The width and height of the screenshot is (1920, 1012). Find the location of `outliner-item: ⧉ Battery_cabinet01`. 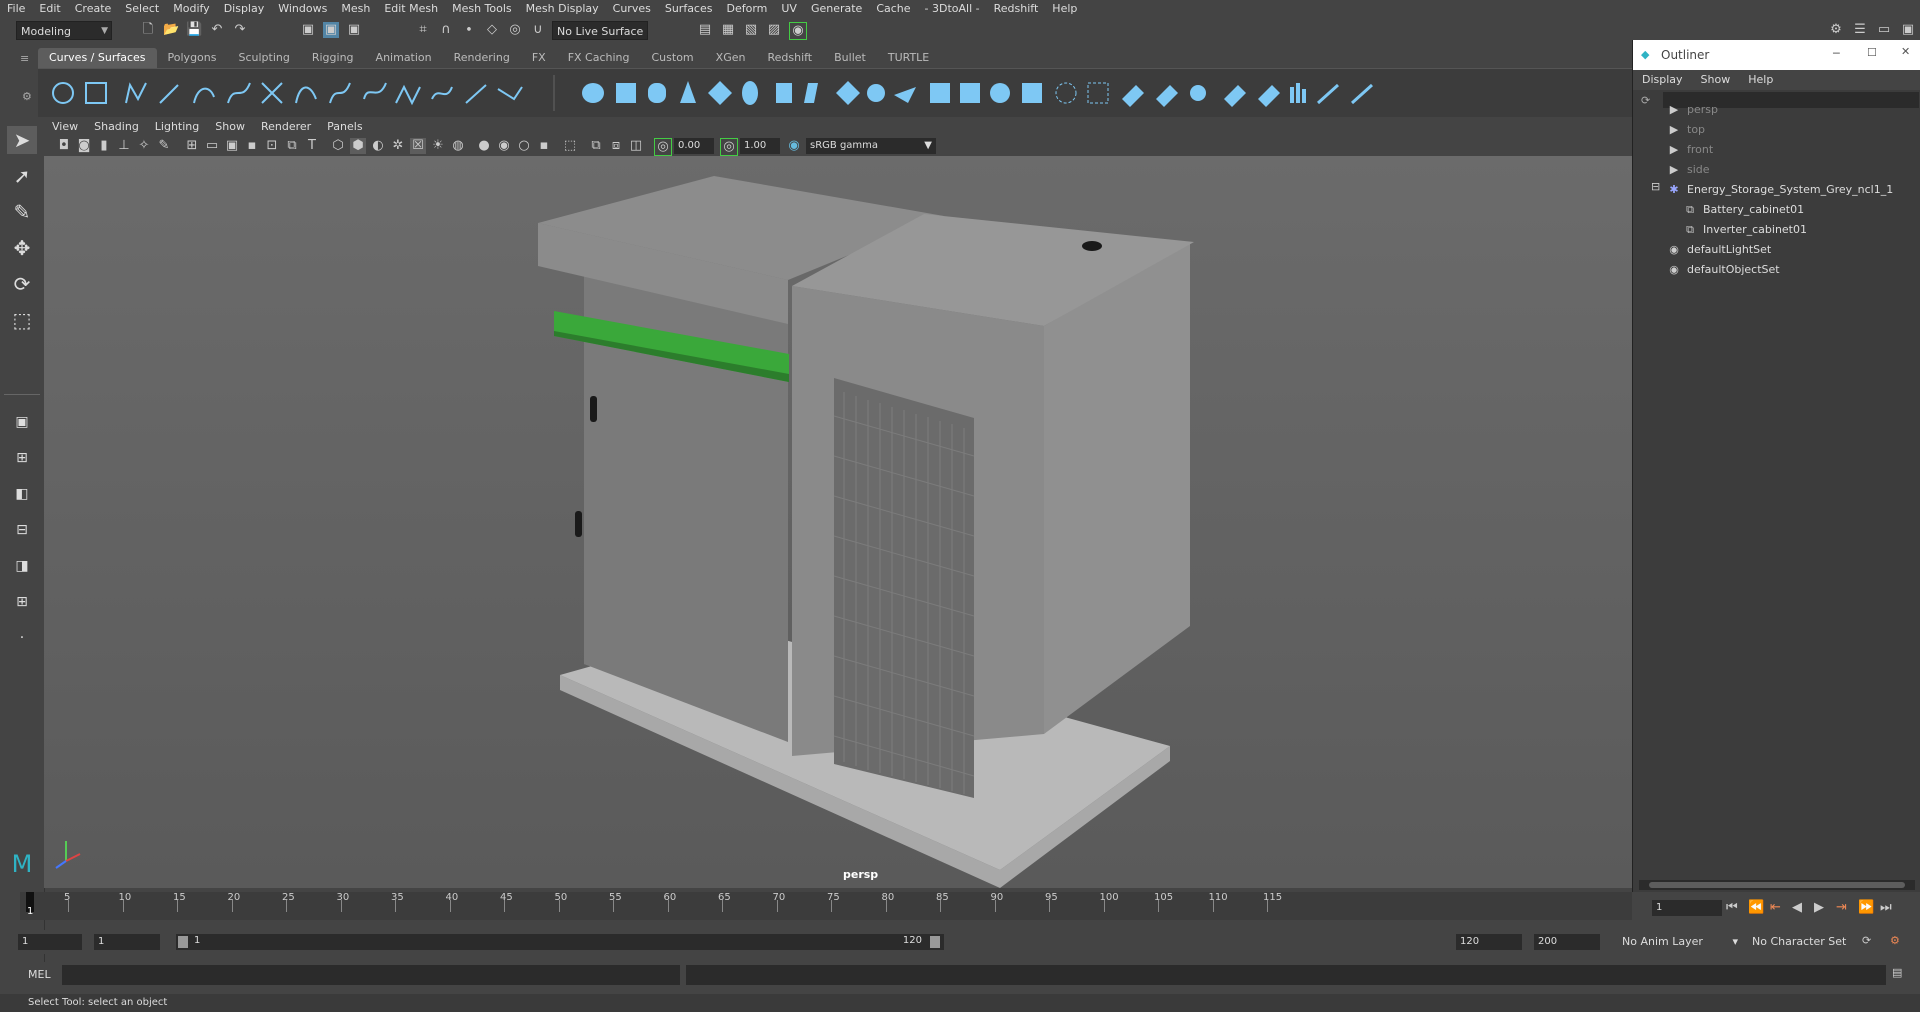

outliner-item: ⧉ Battery_cabinet01 is located at coordinates (1743, 210).